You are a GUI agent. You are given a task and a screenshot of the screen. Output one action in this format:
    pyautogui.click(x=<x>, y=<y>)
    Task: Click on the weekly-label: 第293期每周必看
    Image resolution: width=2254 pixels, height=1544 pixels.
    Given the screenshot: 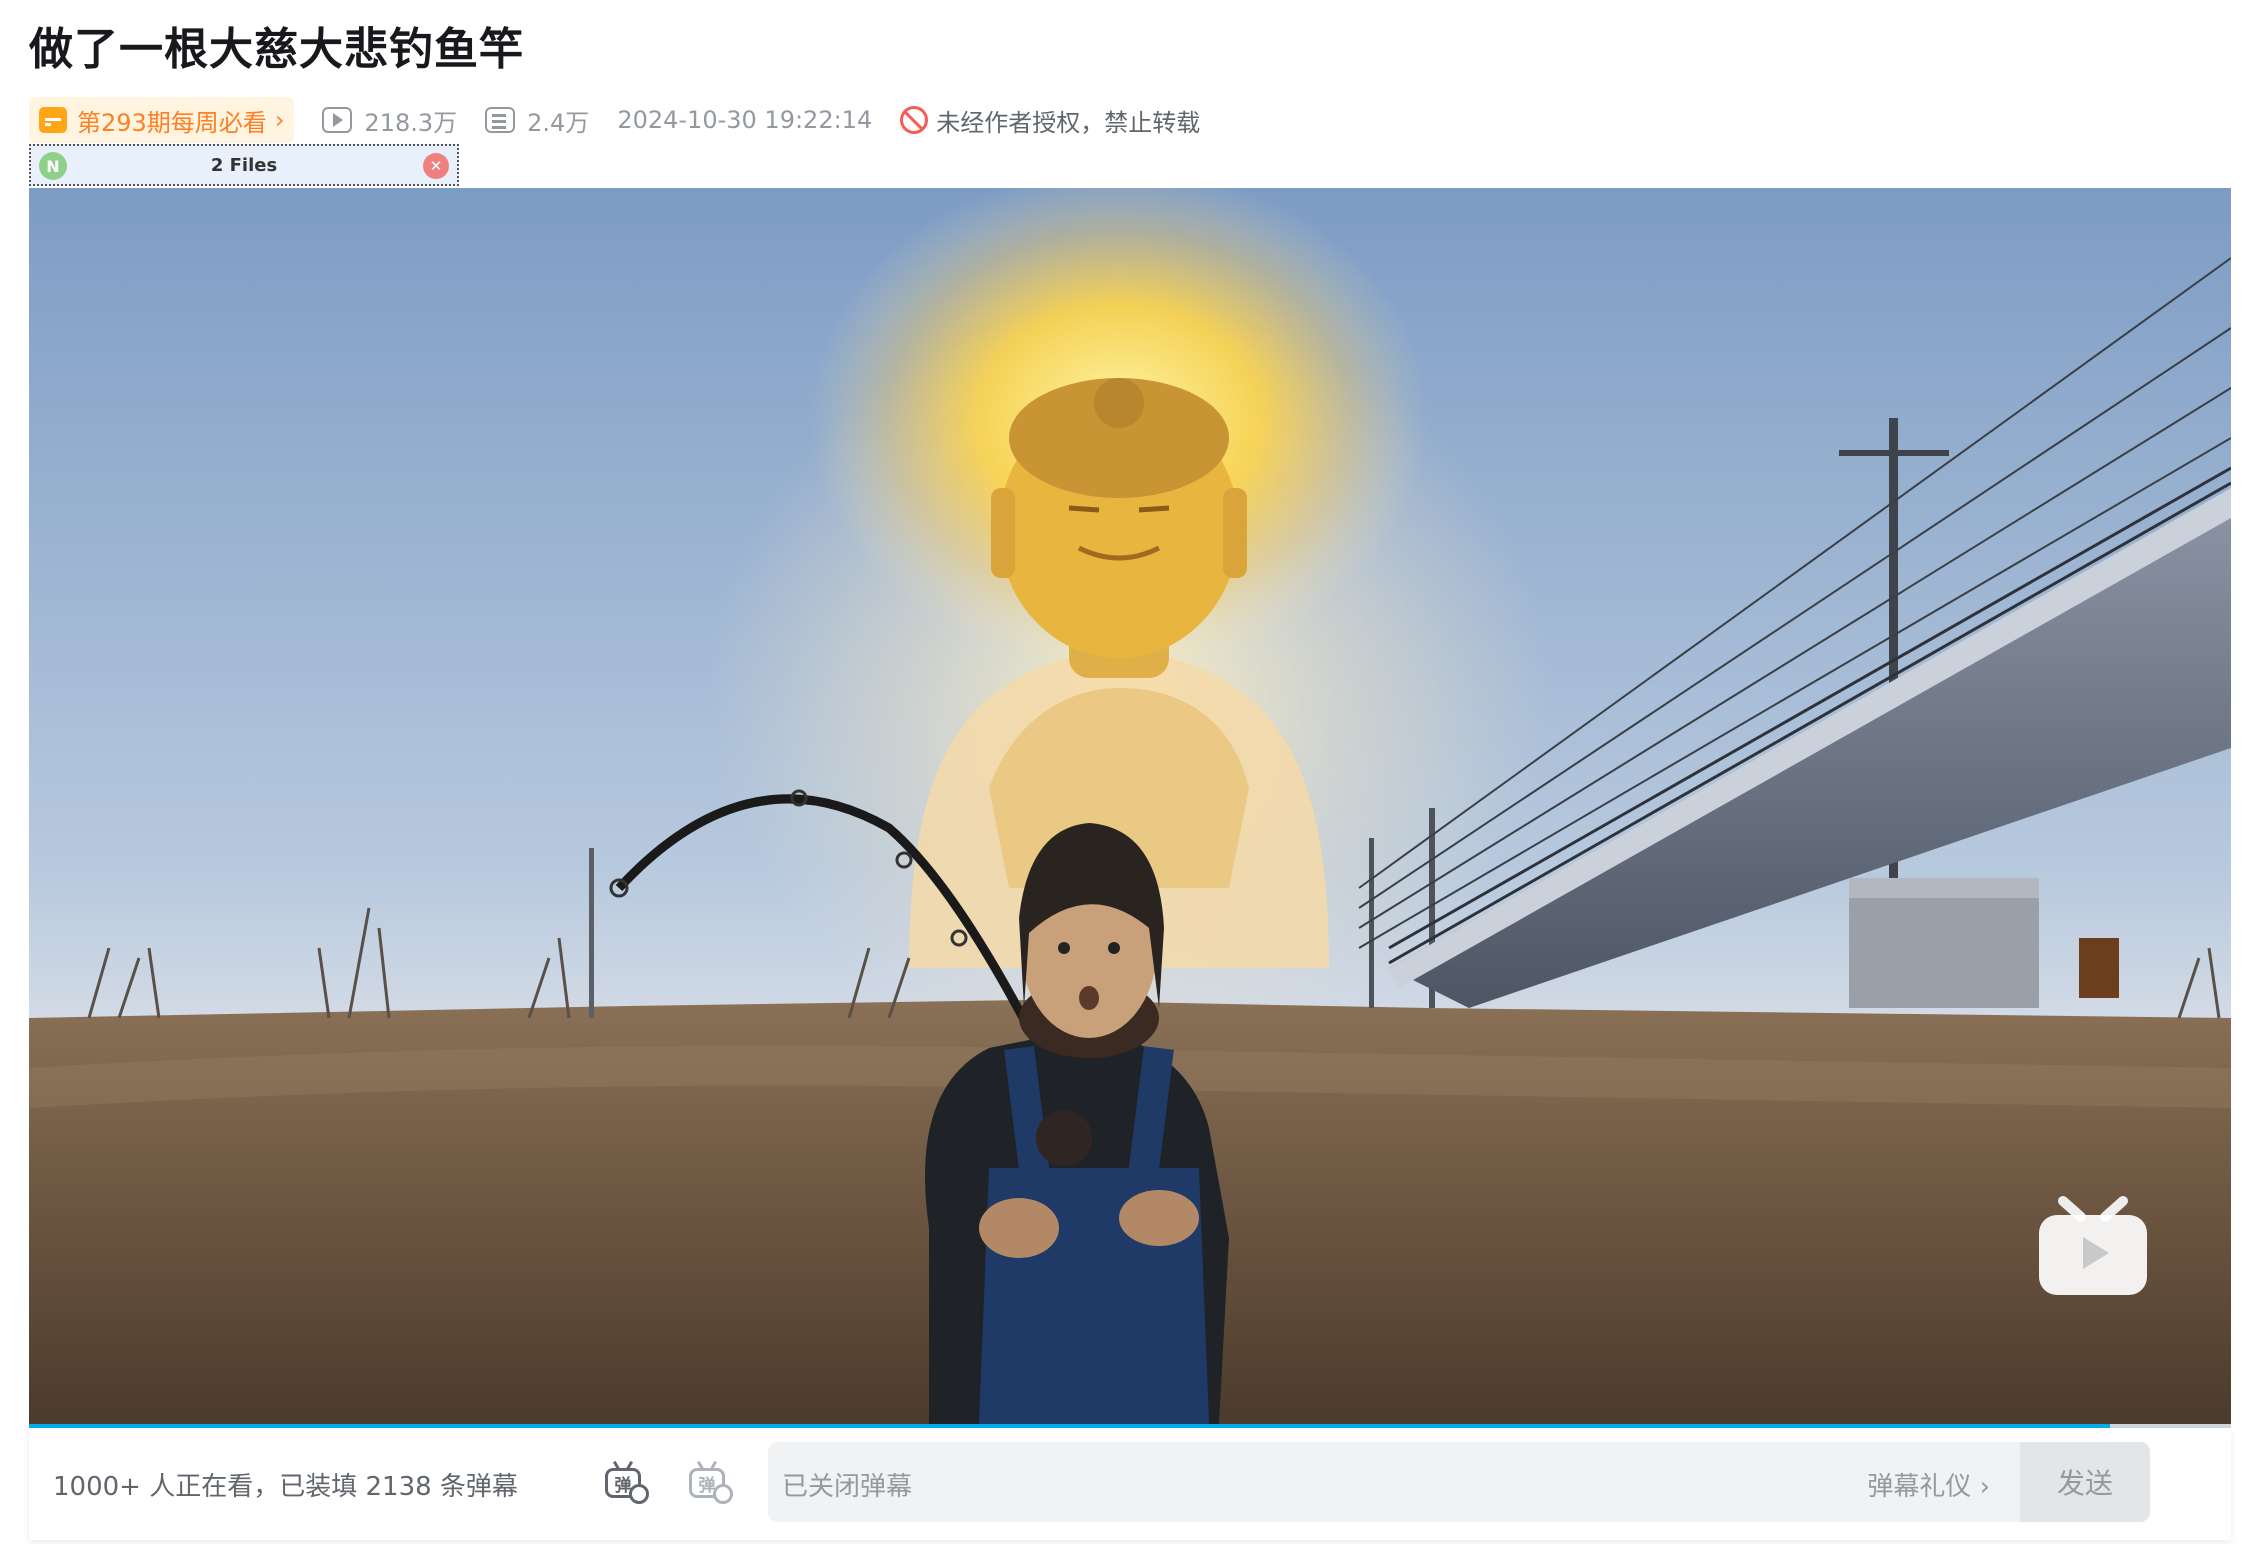 What is the action you would take?
    pyautogui.click(x=172, y=122)
    